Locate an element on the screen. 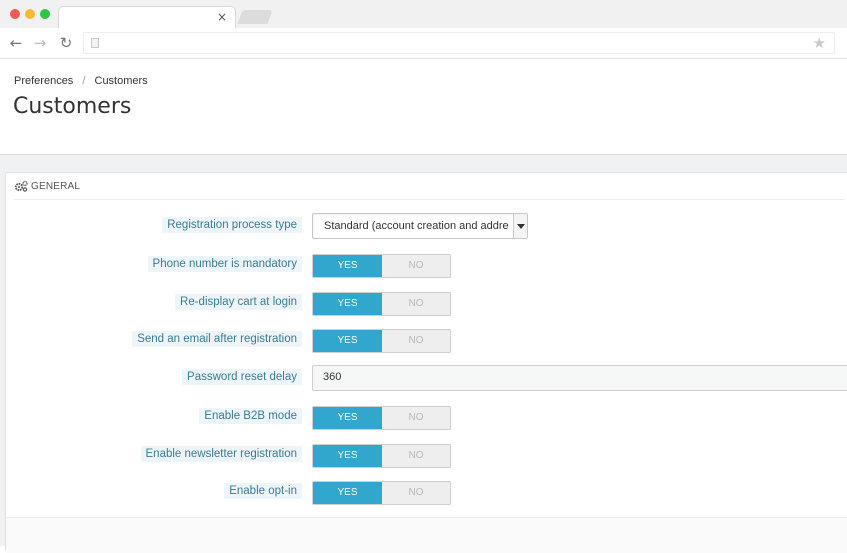 The image size is (847, 553). page-title: Customers is located at coordinates (72, 106).